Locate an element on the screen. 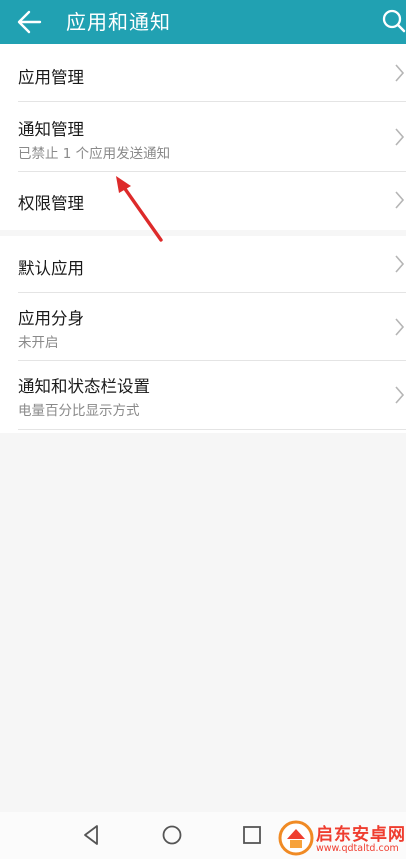 This screenshot has width=406, height=859. list-item-notification-status-bar: 通知和状态栏设置 电量百分比显示方式 is located at coordinates (203, 395).